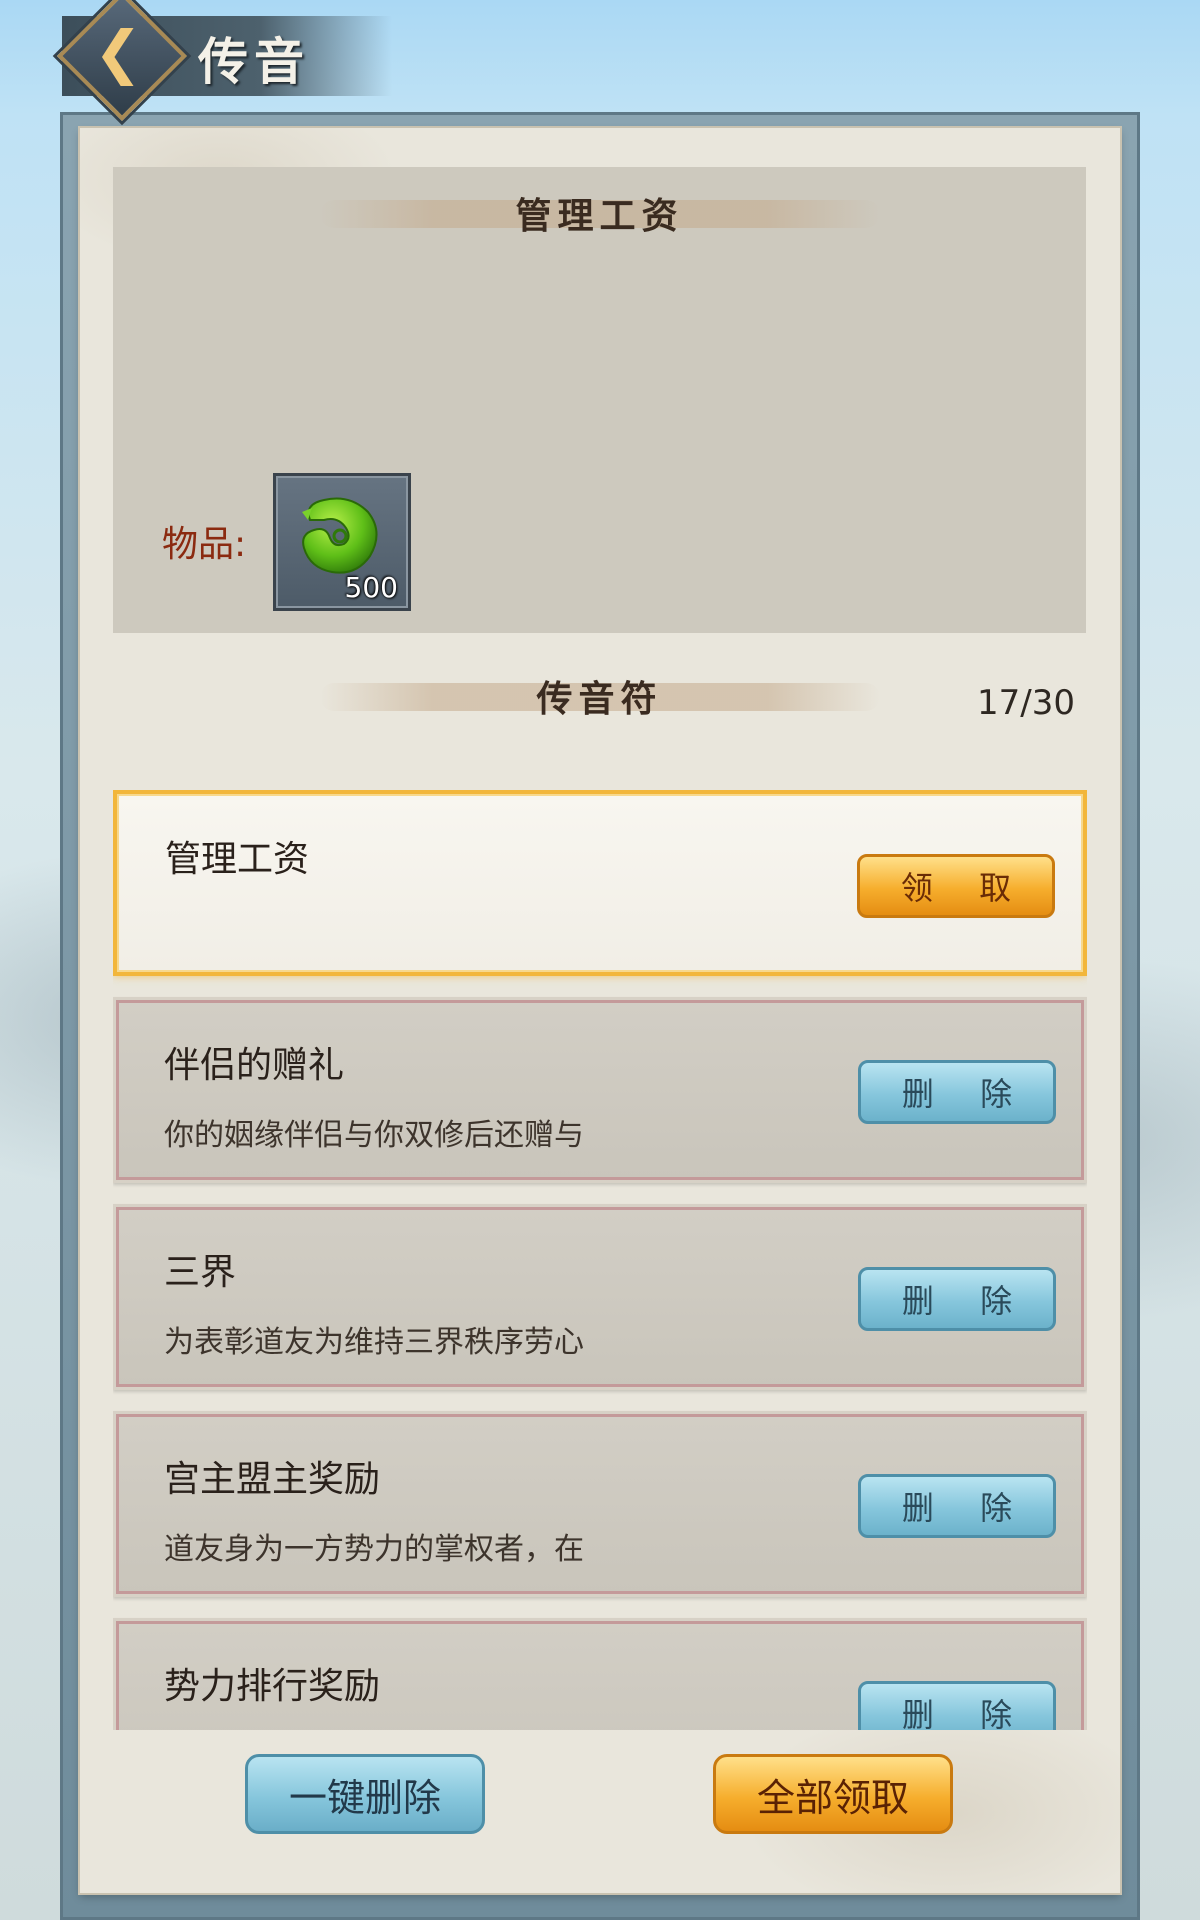 This screenshot has height=1920, width=1200. I want to click on reward-panel-title: 管理工资, so click(599, 213).